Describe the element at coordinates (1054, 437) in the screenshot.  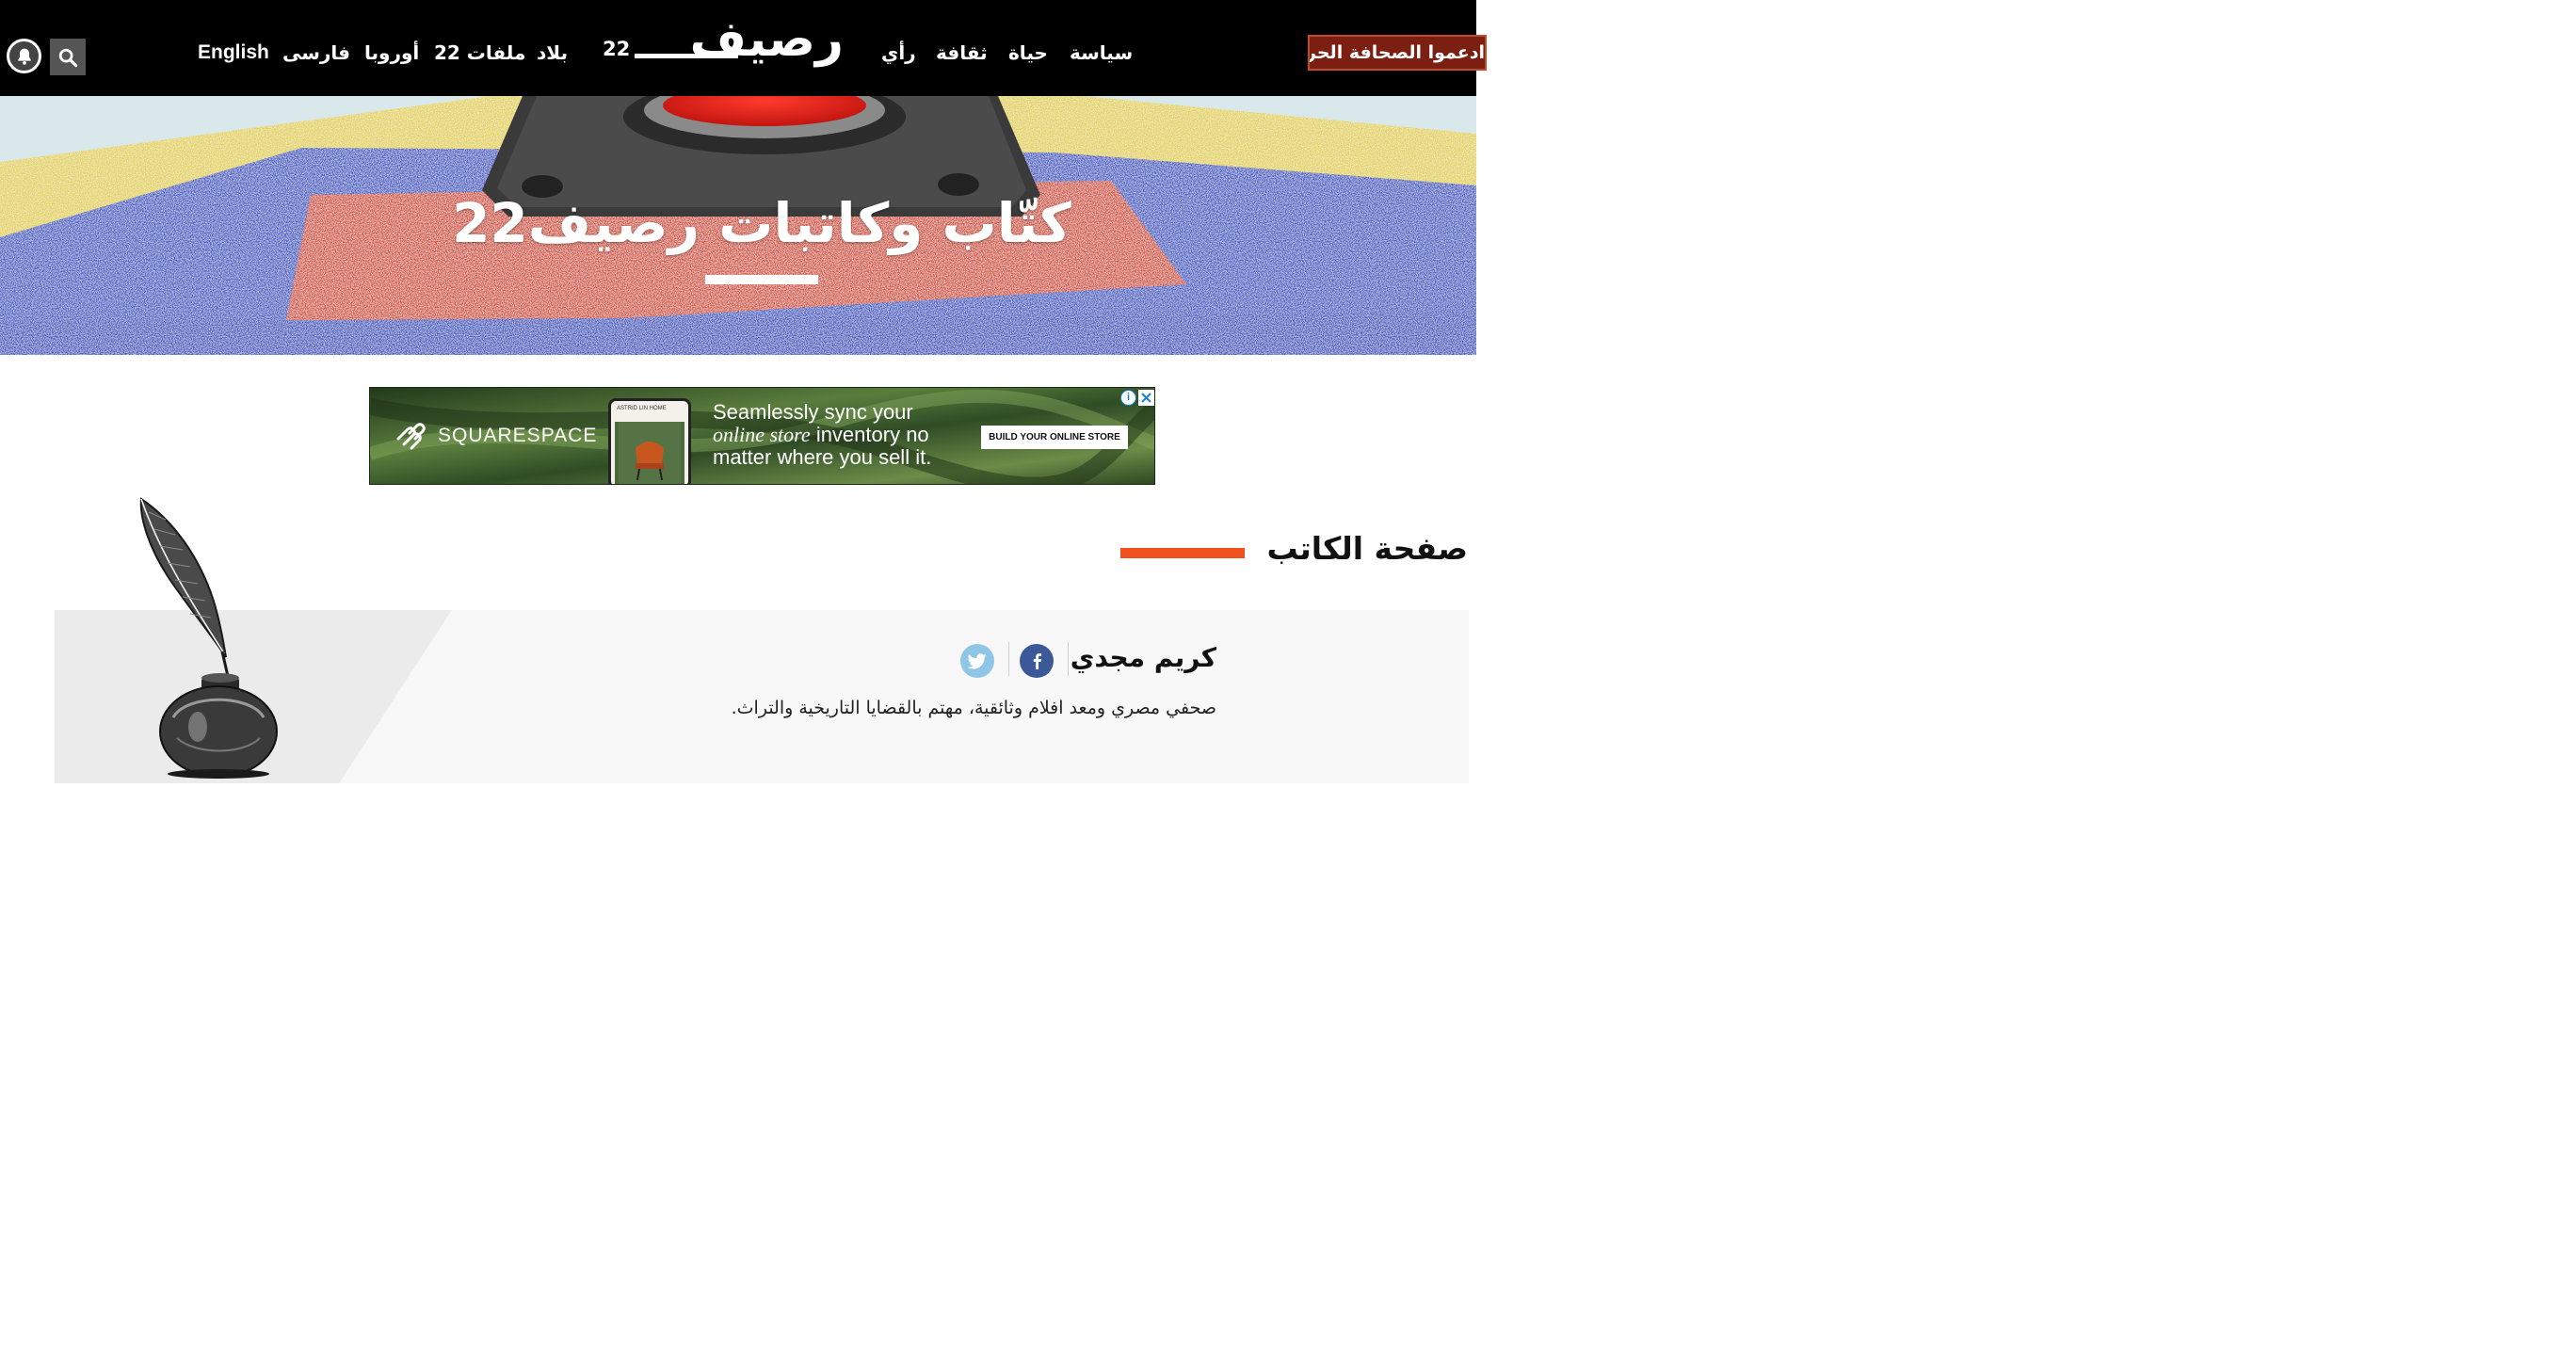
I see `ad-cta-button: BUILD YOUR ONLINE STORE` at that location.